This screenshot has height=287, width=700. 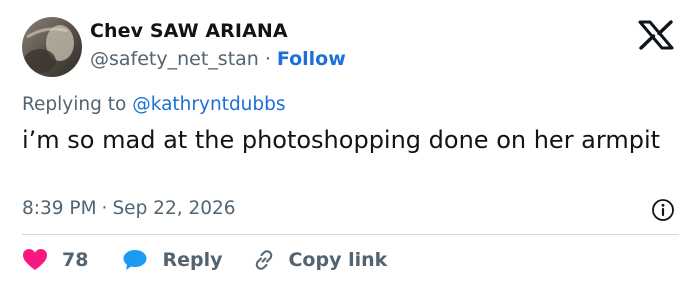 What do you see at coordinates (656, 35) in the screenshot?
I see `x-logo-icon` at bounding box center [656, 35].